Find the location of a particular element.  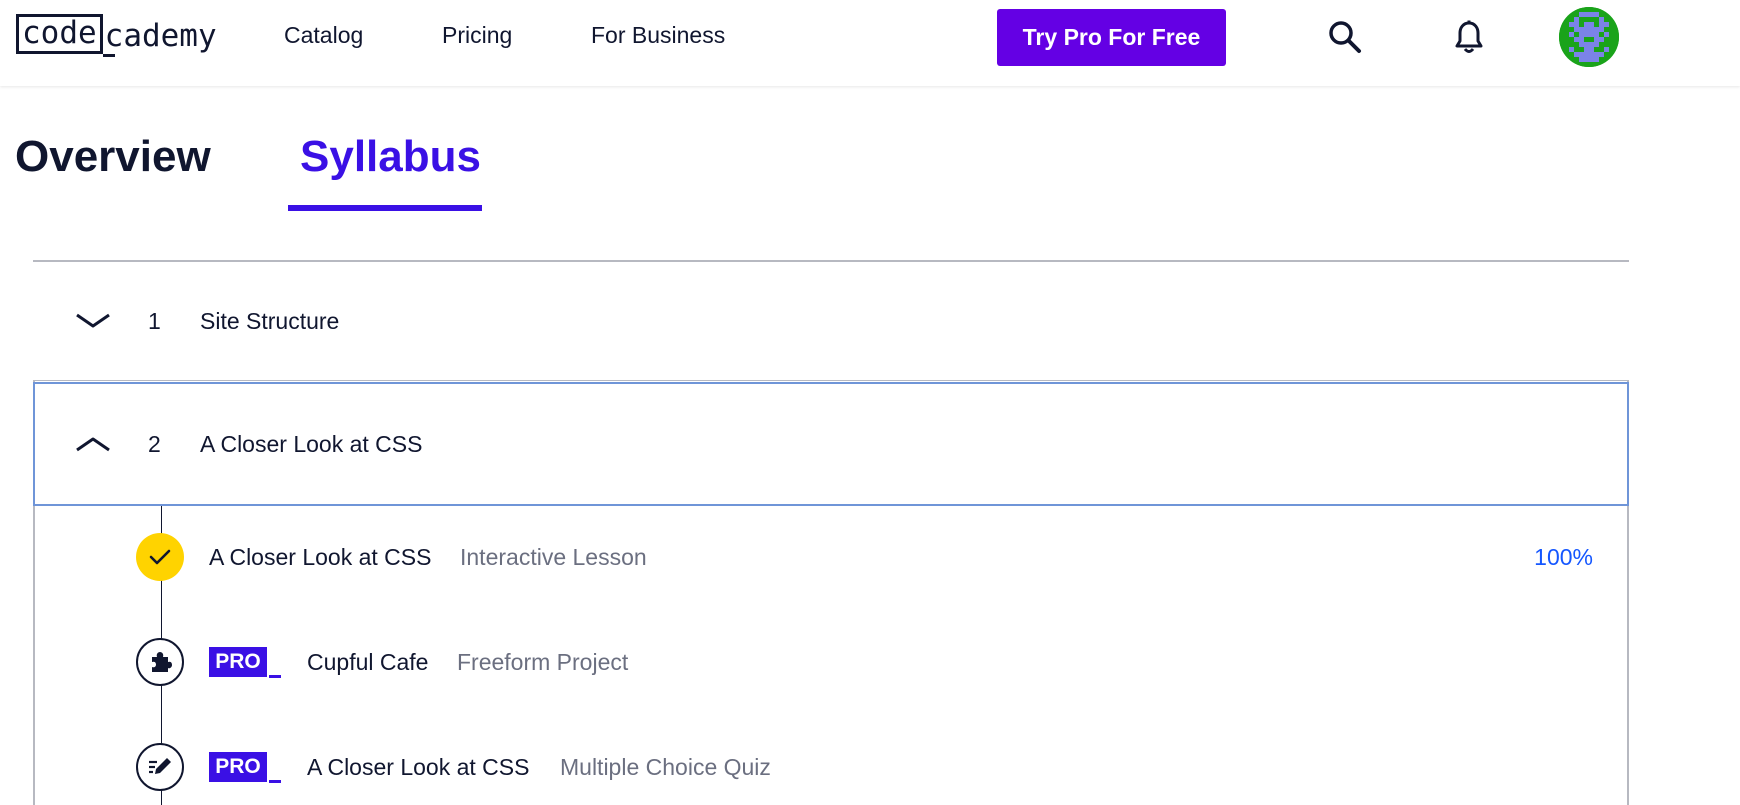

active-tab-indicator is located at coordinates (385, 208).